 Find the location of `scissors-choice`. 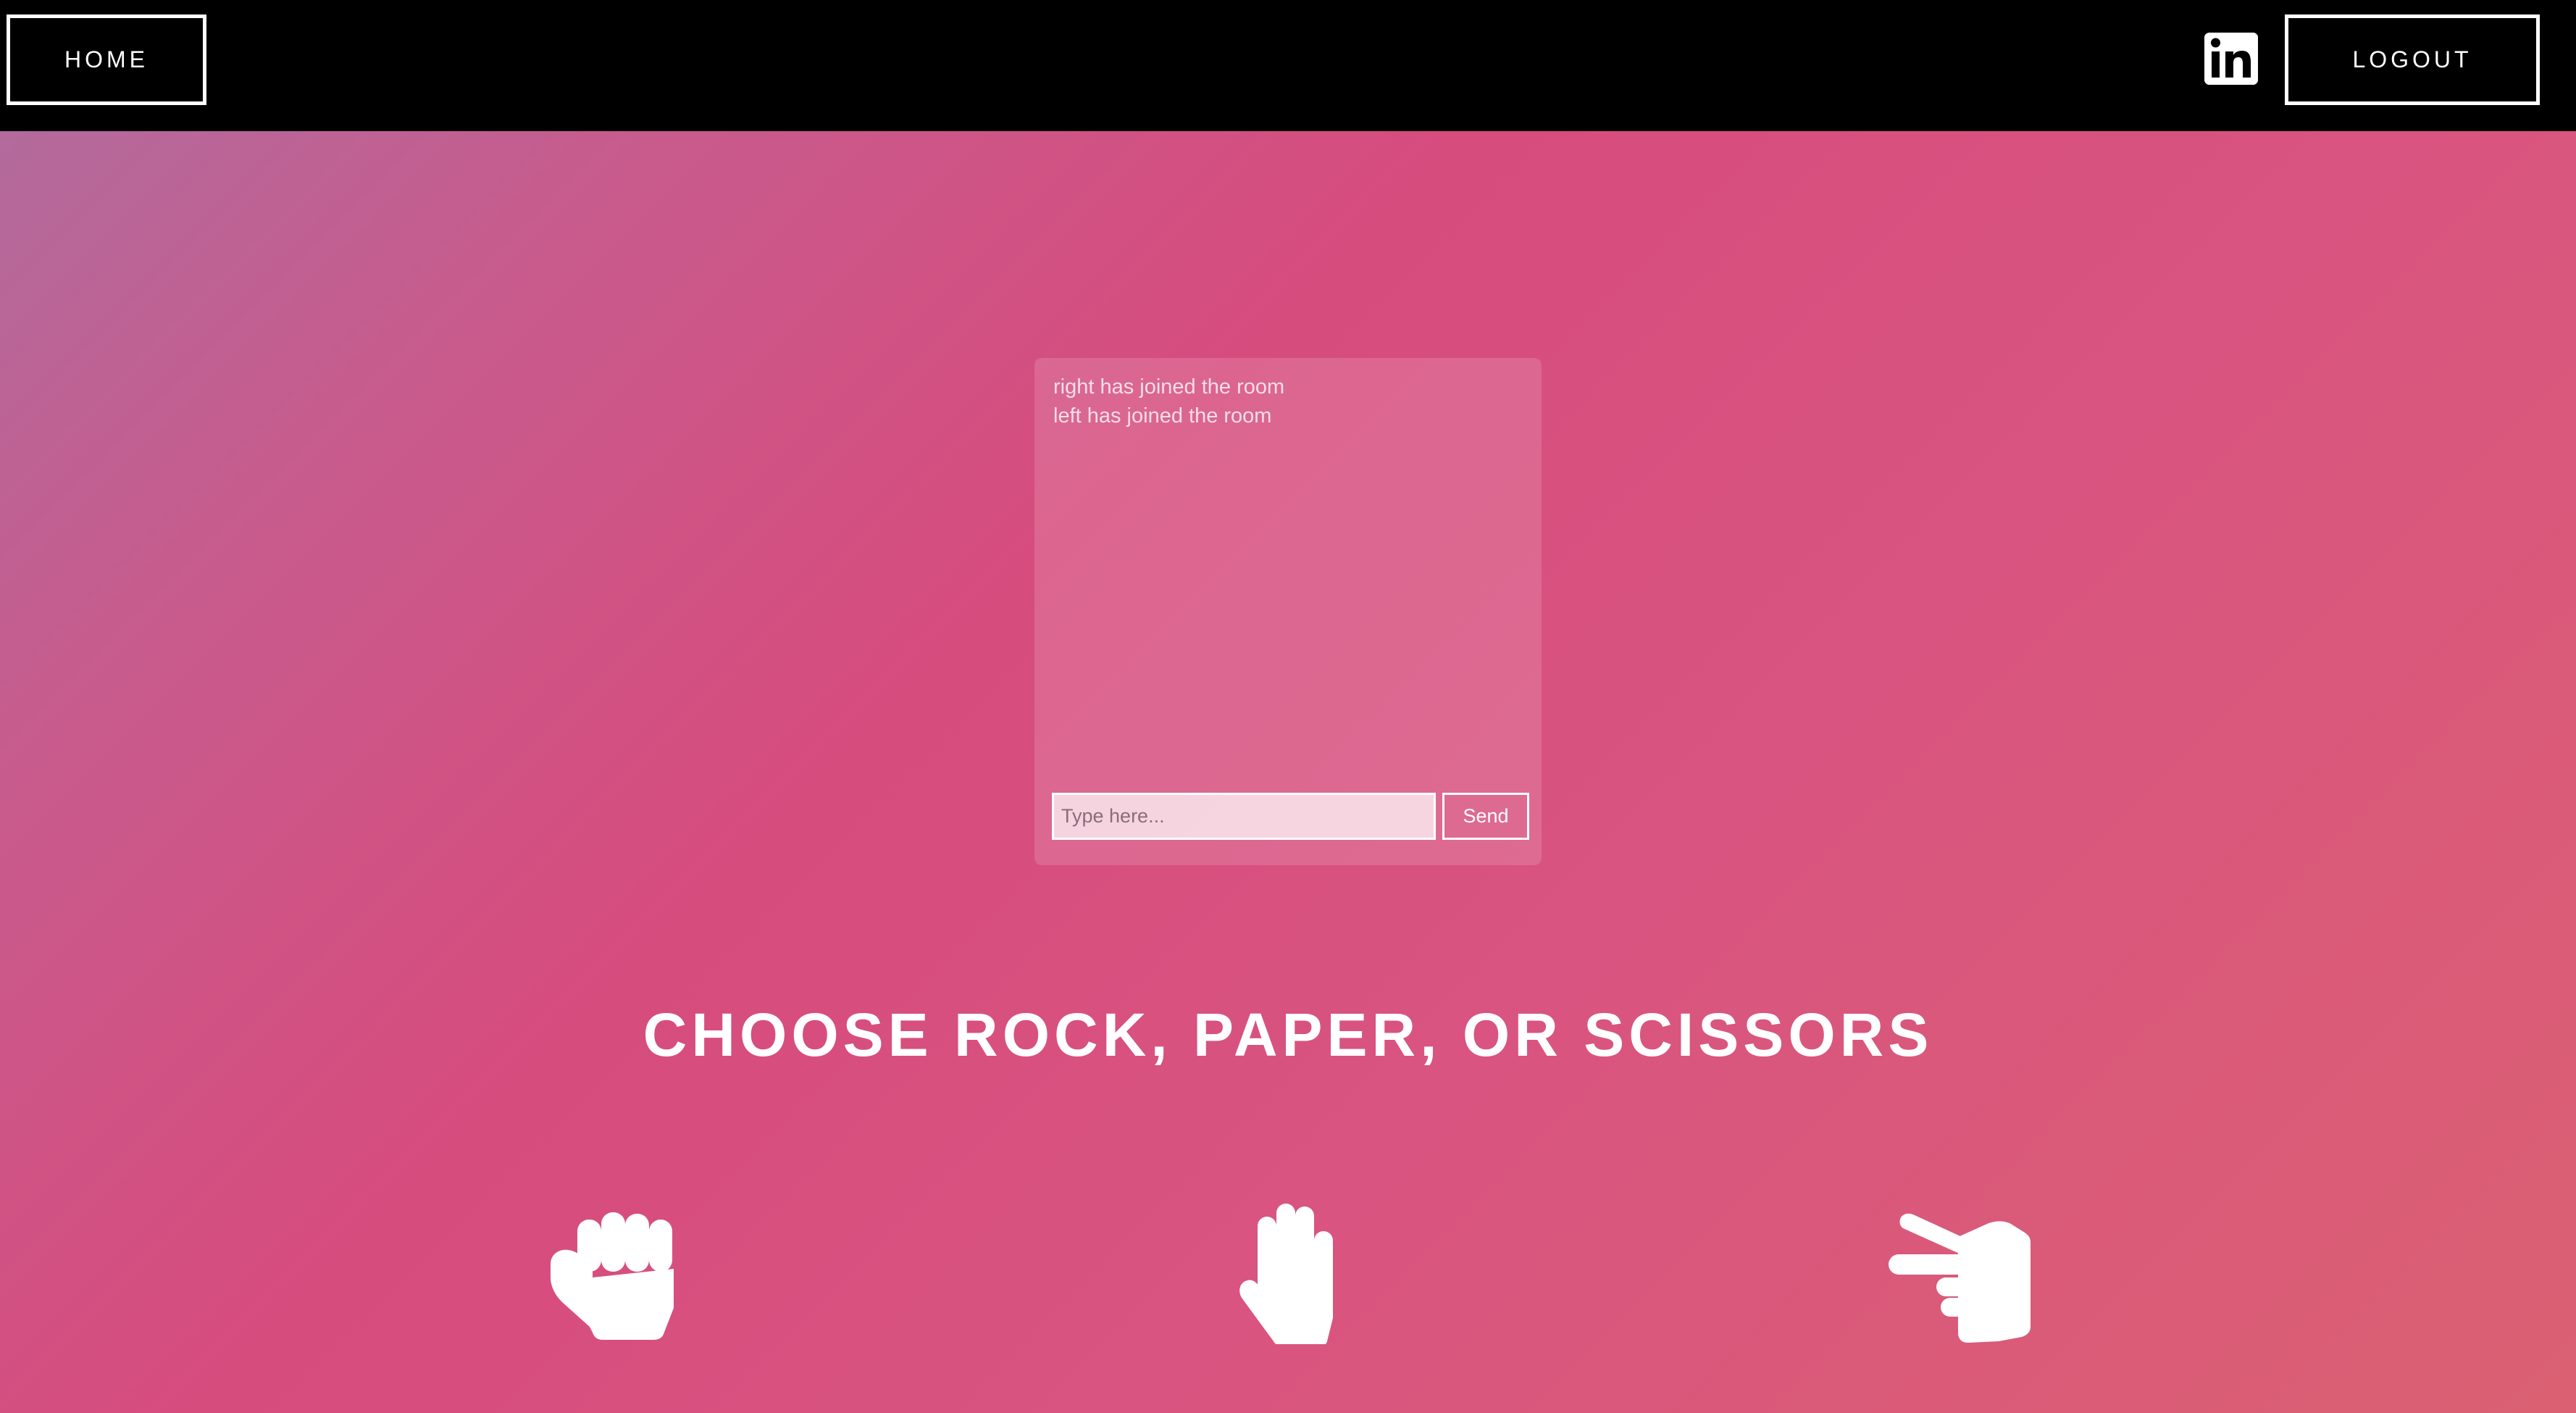

scissors-choice is located at coordinates (1961, 1271).